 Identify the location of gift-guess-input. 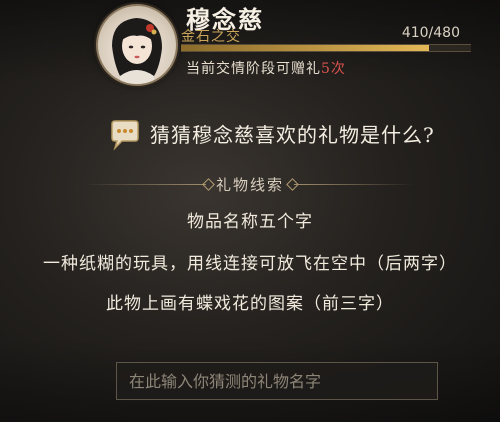
(277, 381).